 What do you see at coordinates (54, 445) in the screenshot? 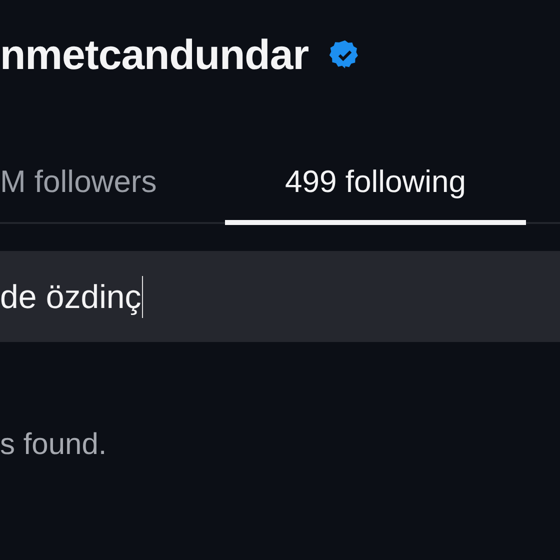
I see `no-results-message: s found.` at bounding box center [54, 445].